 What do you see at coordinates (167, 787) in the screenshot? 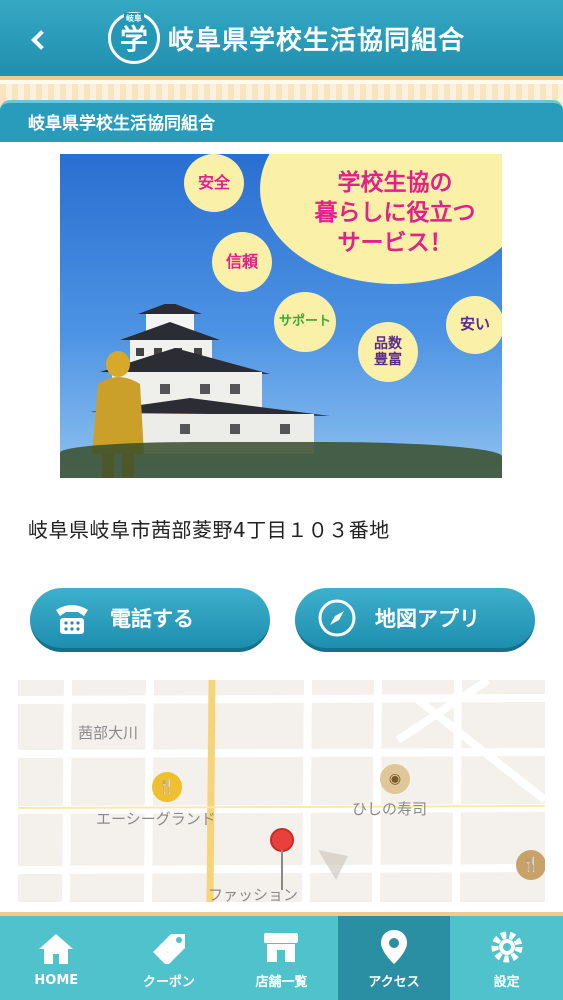
I see `restaurant-poi-icon: 🍴` at bounding box center [167, 787].